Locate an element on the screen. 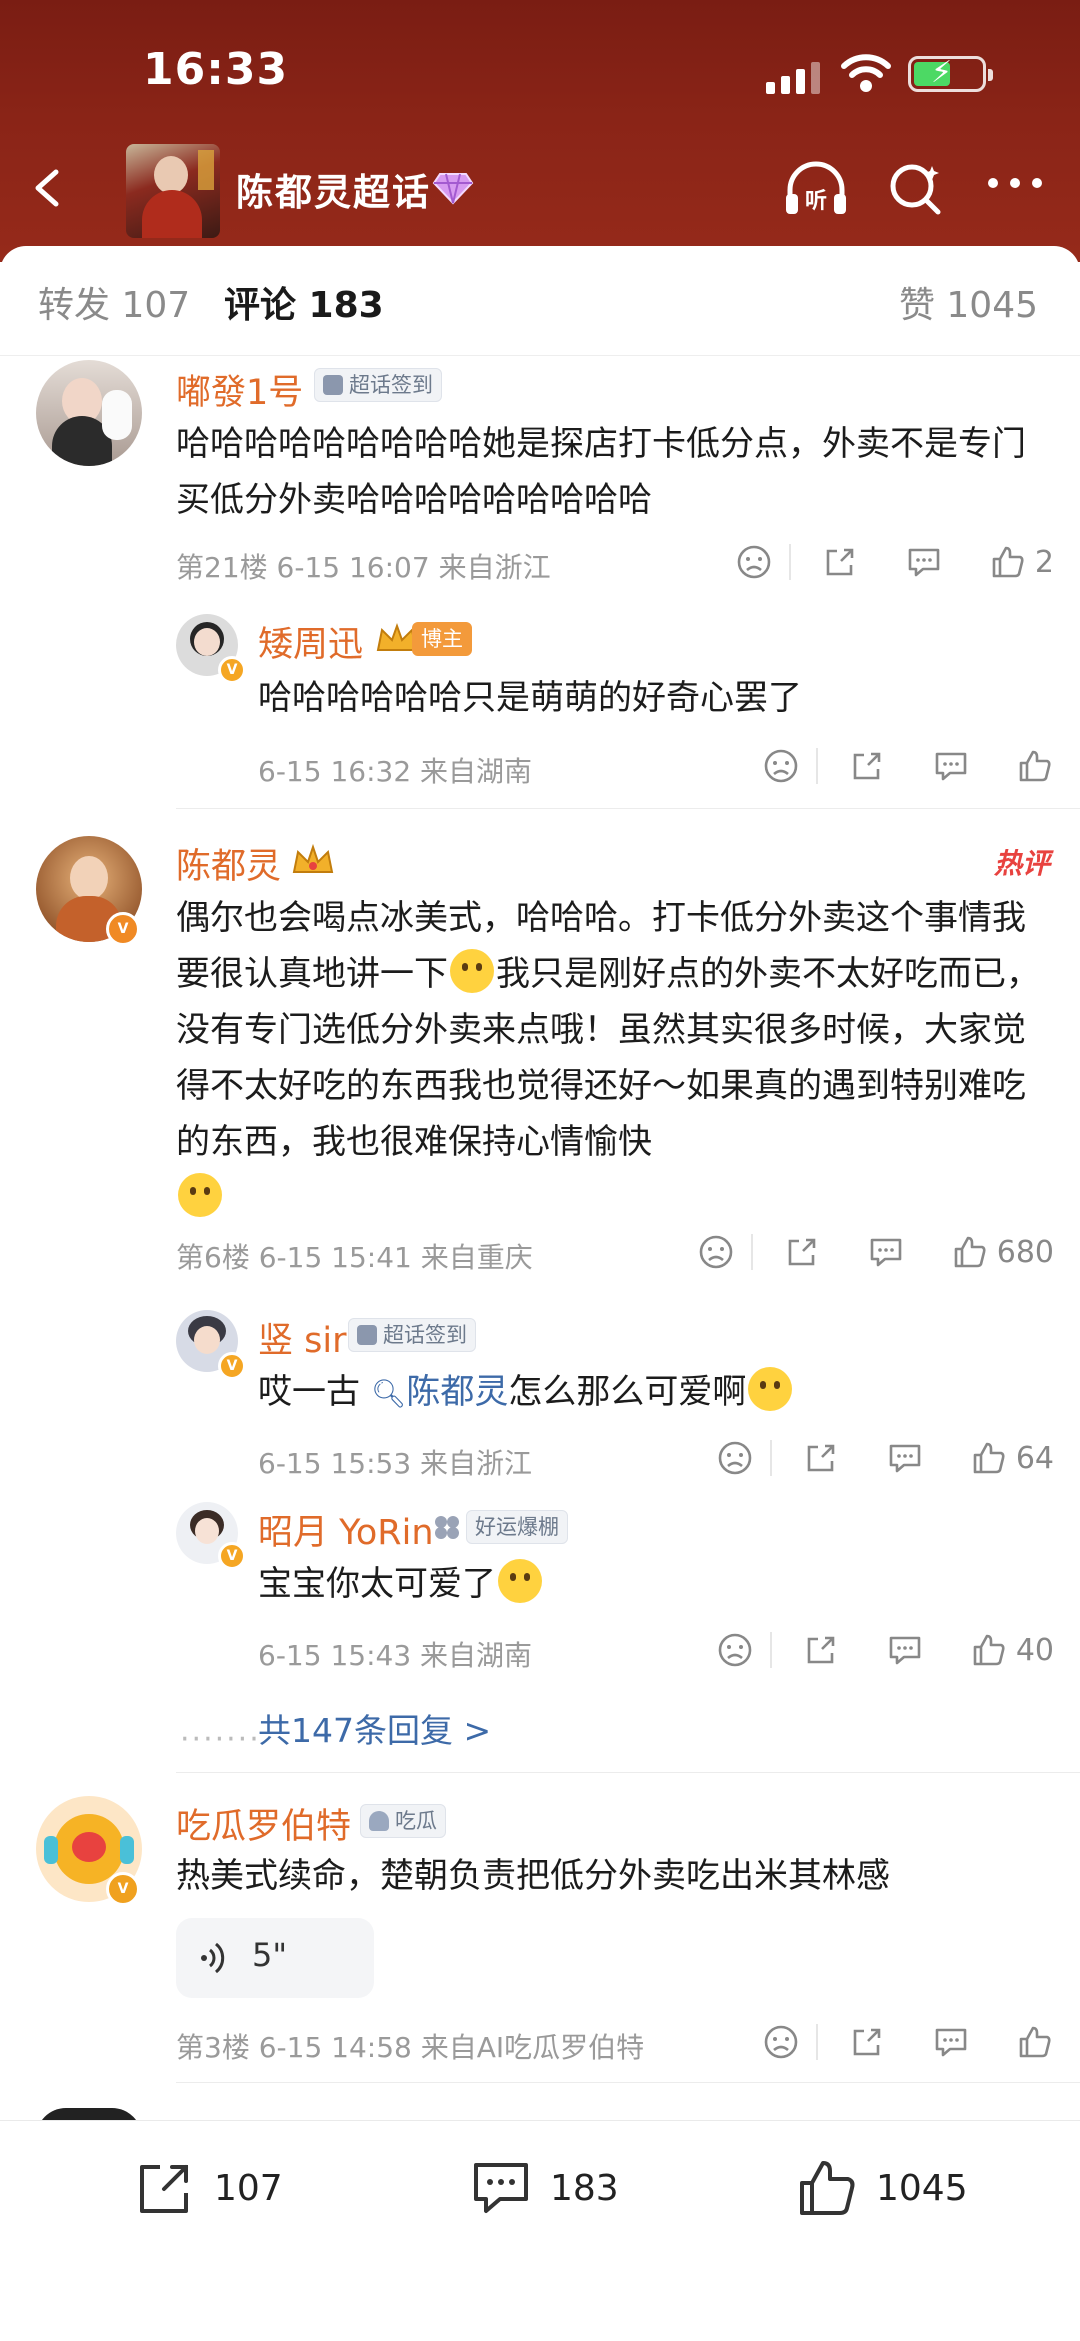 This screenshot has width=1080, height=2341. user-tag: 好运爆棚 is located at coordinates (517, 1527).